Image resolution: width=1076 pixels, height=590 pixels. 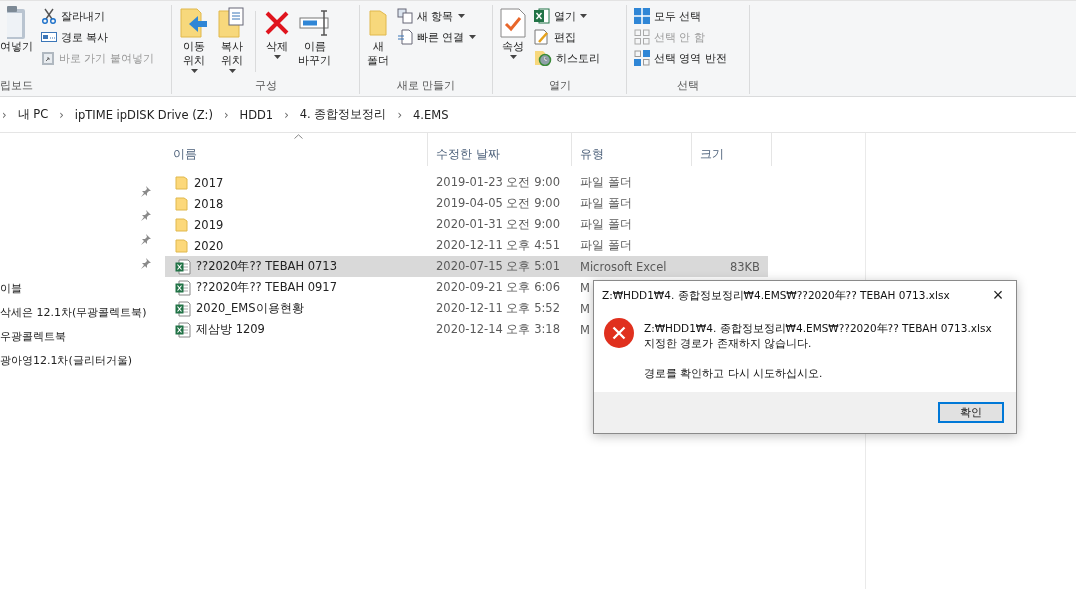 I want to click on ribbon-button: 이름 바꾸기, so click(x=314, y=41).